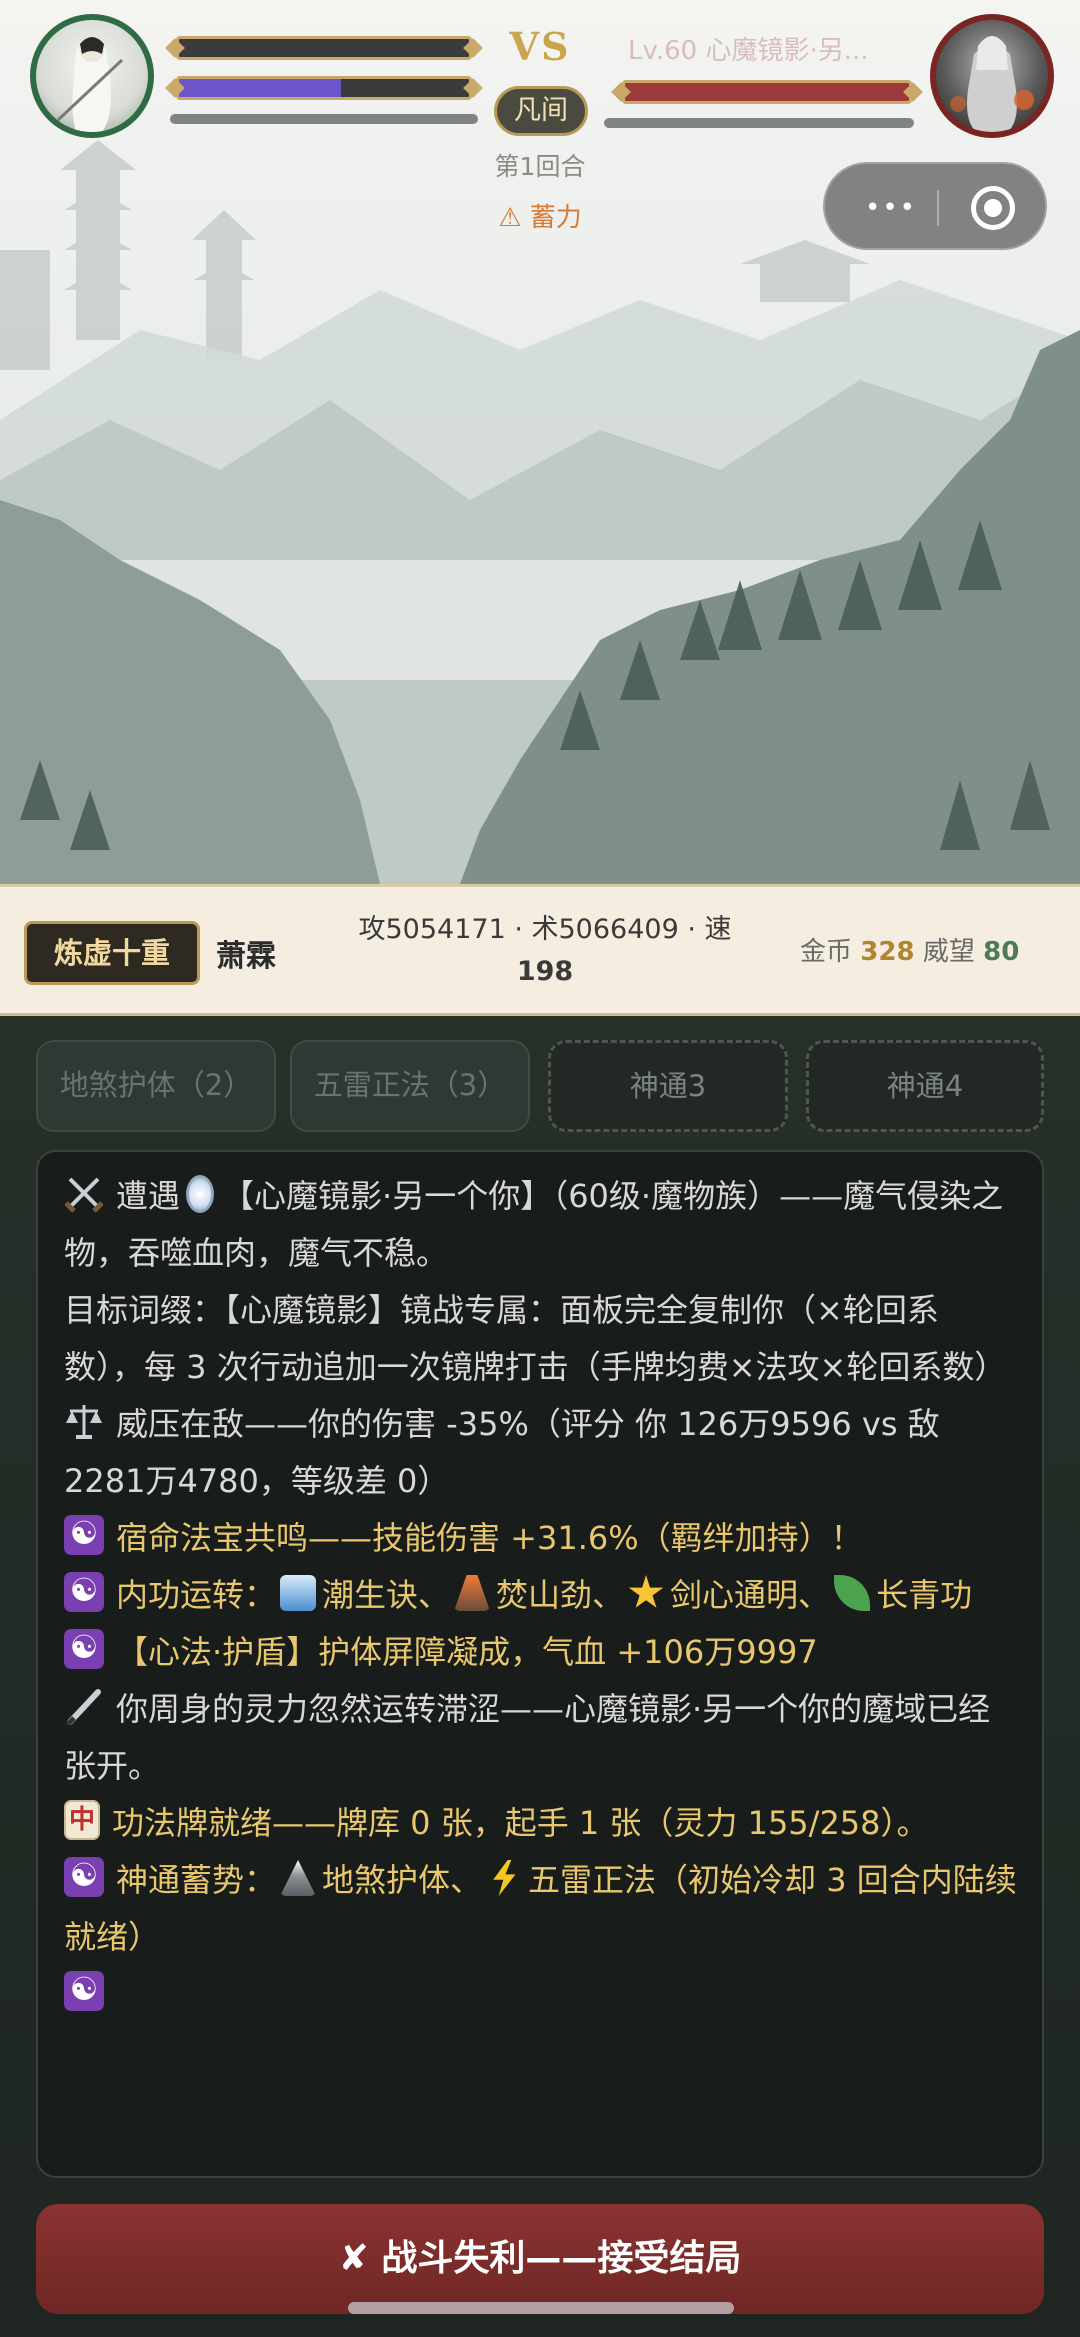  I want to click on fame-value: 80, so click(1001, 952).